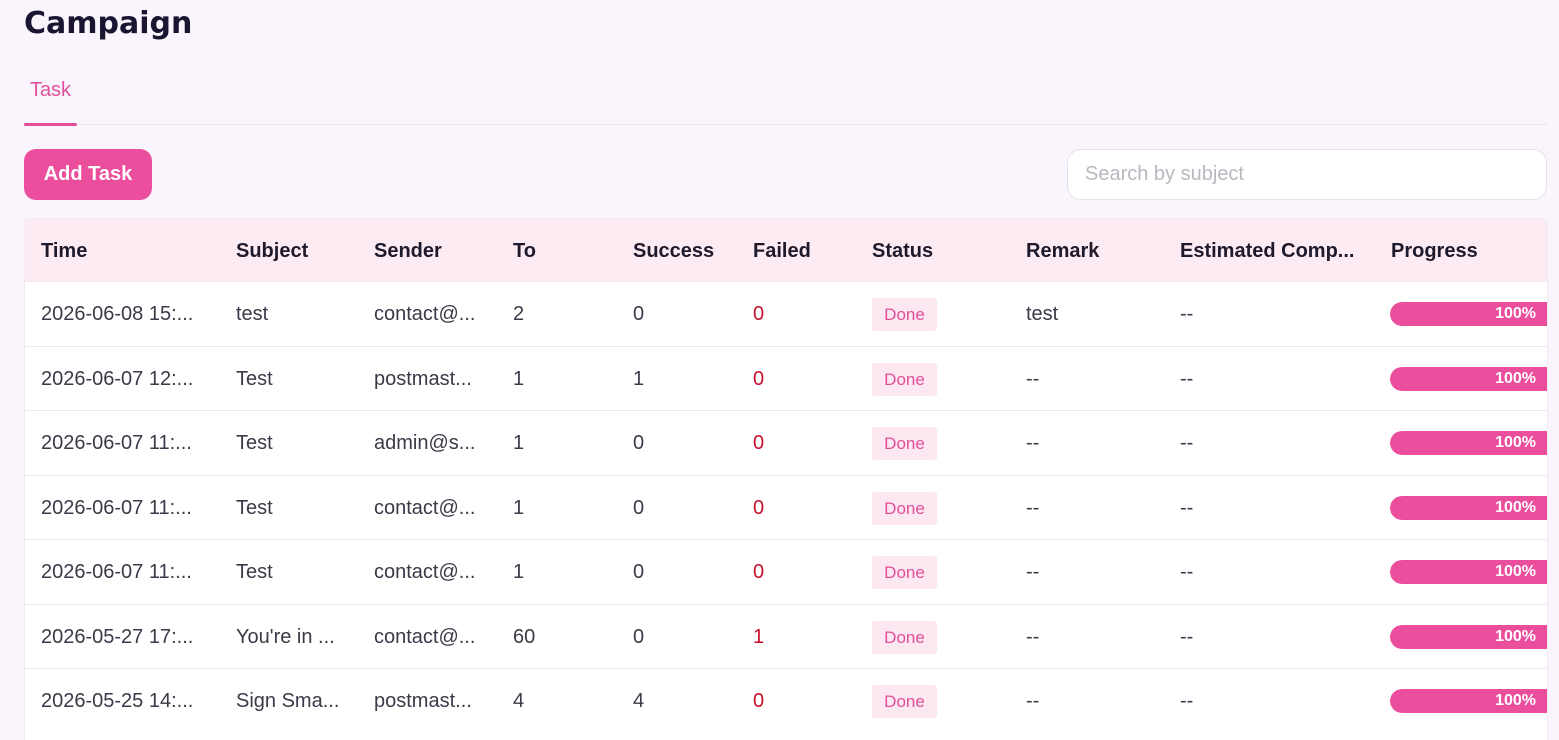  I want to click on page-title: Campaign, so click(108, 23).